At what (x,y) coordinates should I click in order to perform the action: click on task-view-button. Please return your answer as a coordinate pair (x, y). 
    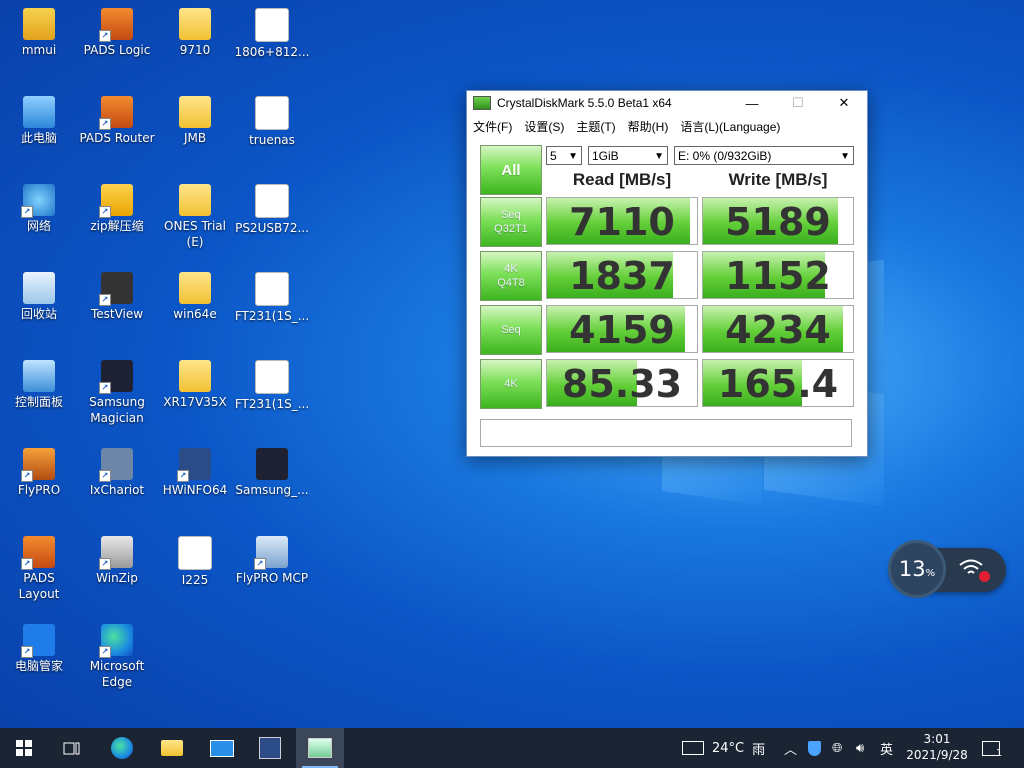
    Looking at the image, I should click on (72, 748).